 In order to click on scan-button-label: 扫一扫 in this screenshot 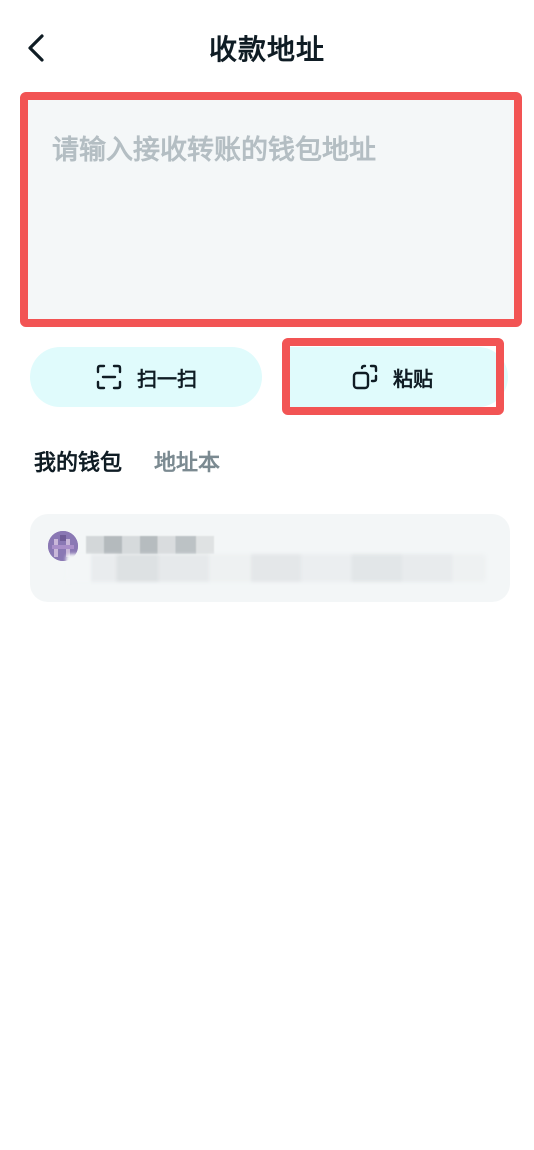, I will do `click(167, 378)`.